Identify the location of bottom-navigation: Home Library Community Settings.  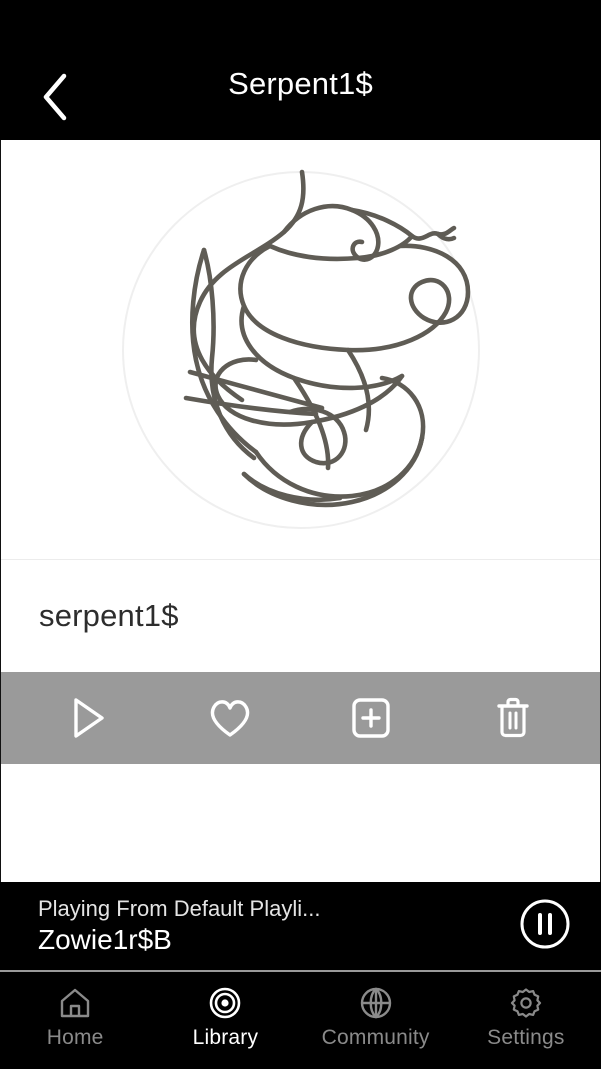
(300, 1020).